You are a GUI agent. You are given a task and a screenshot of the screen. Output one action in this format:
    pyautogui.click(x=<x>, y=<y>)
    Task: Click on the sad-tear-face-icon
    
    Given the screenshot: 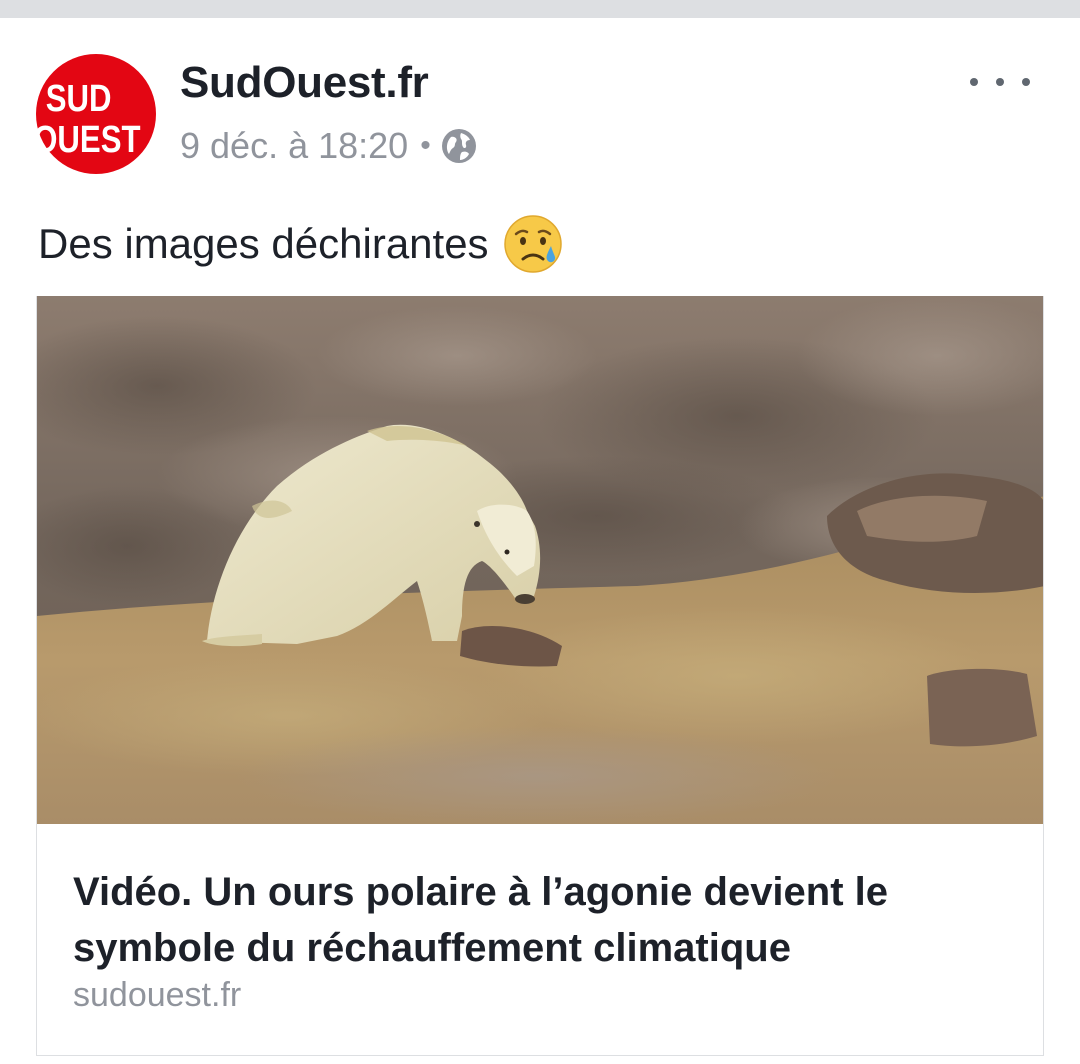 What is the action you would take?
    pyautogui.click(x=532, y=244)
    